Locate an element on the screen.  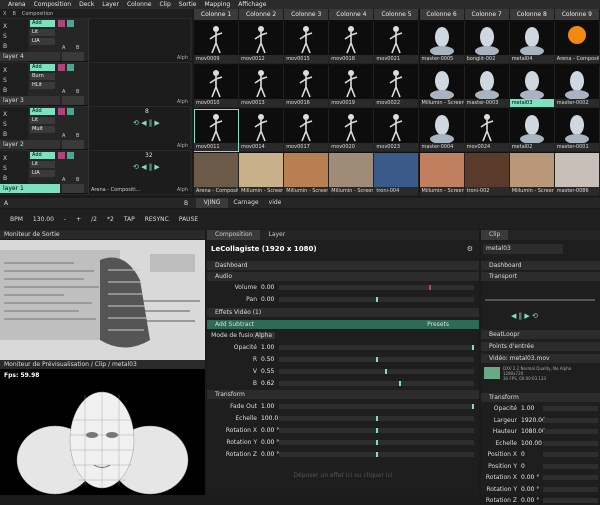
pause-button: PAUSE is located at coordinates (188, 219).